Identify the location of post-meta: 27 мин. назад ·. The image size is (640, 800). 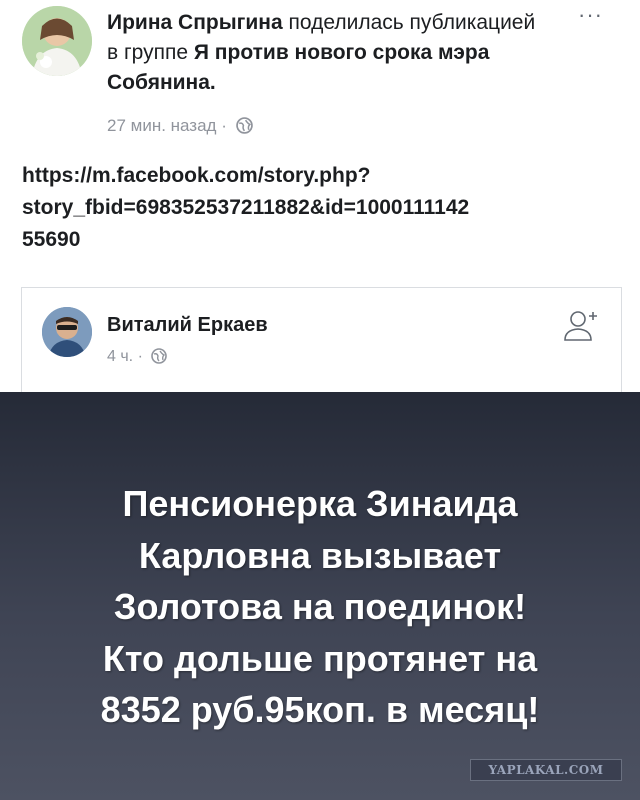
(180, 127).